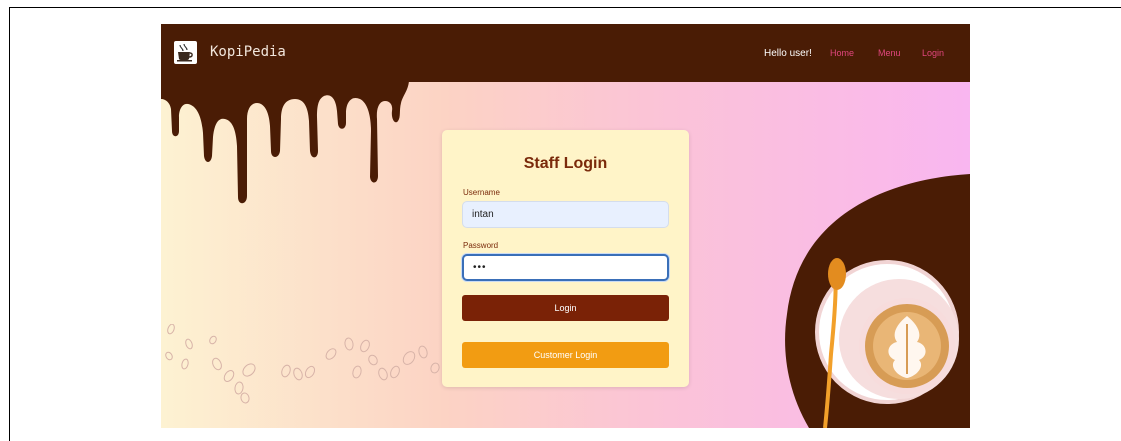 Image resolution: width=1121 pixels, height=441 pixels. What do you see at coordinates (481, 192) in the screenshot?
I see `username-label: Username` at bounding box center [481, 192].